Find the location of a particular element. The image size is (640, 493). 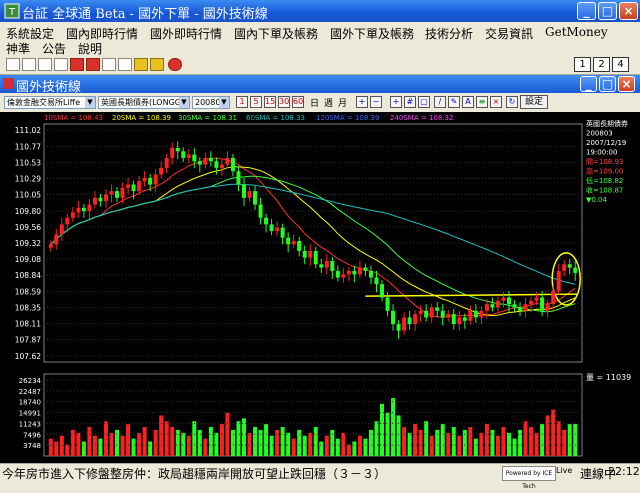

period-5-button: 5 is located at coordinates (256, 102).